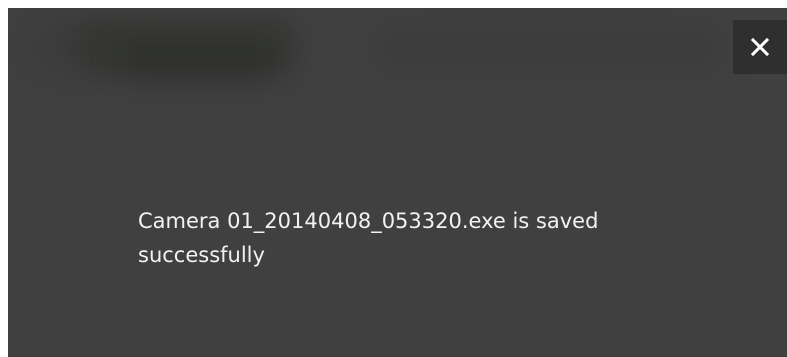  I want to click on close-button, so click(760, 47).